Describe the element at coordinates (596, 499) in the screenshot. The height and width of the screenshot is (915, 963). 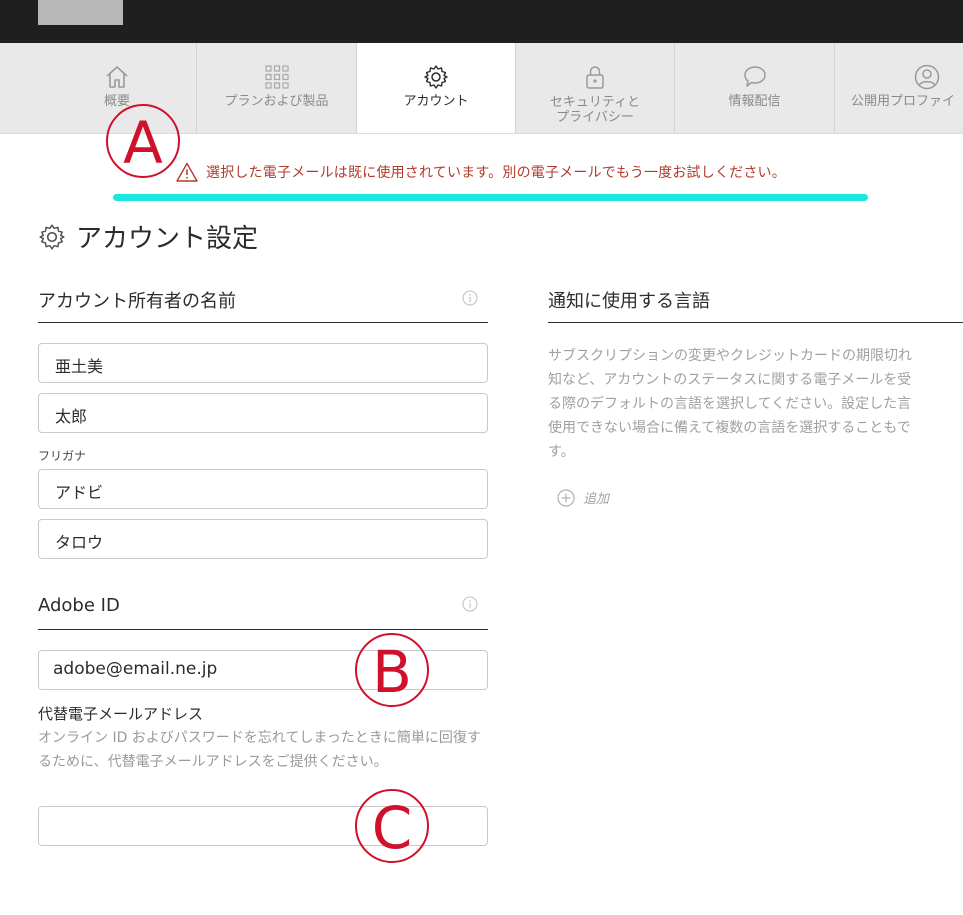
I see `add-language-label: 追加` at that location.